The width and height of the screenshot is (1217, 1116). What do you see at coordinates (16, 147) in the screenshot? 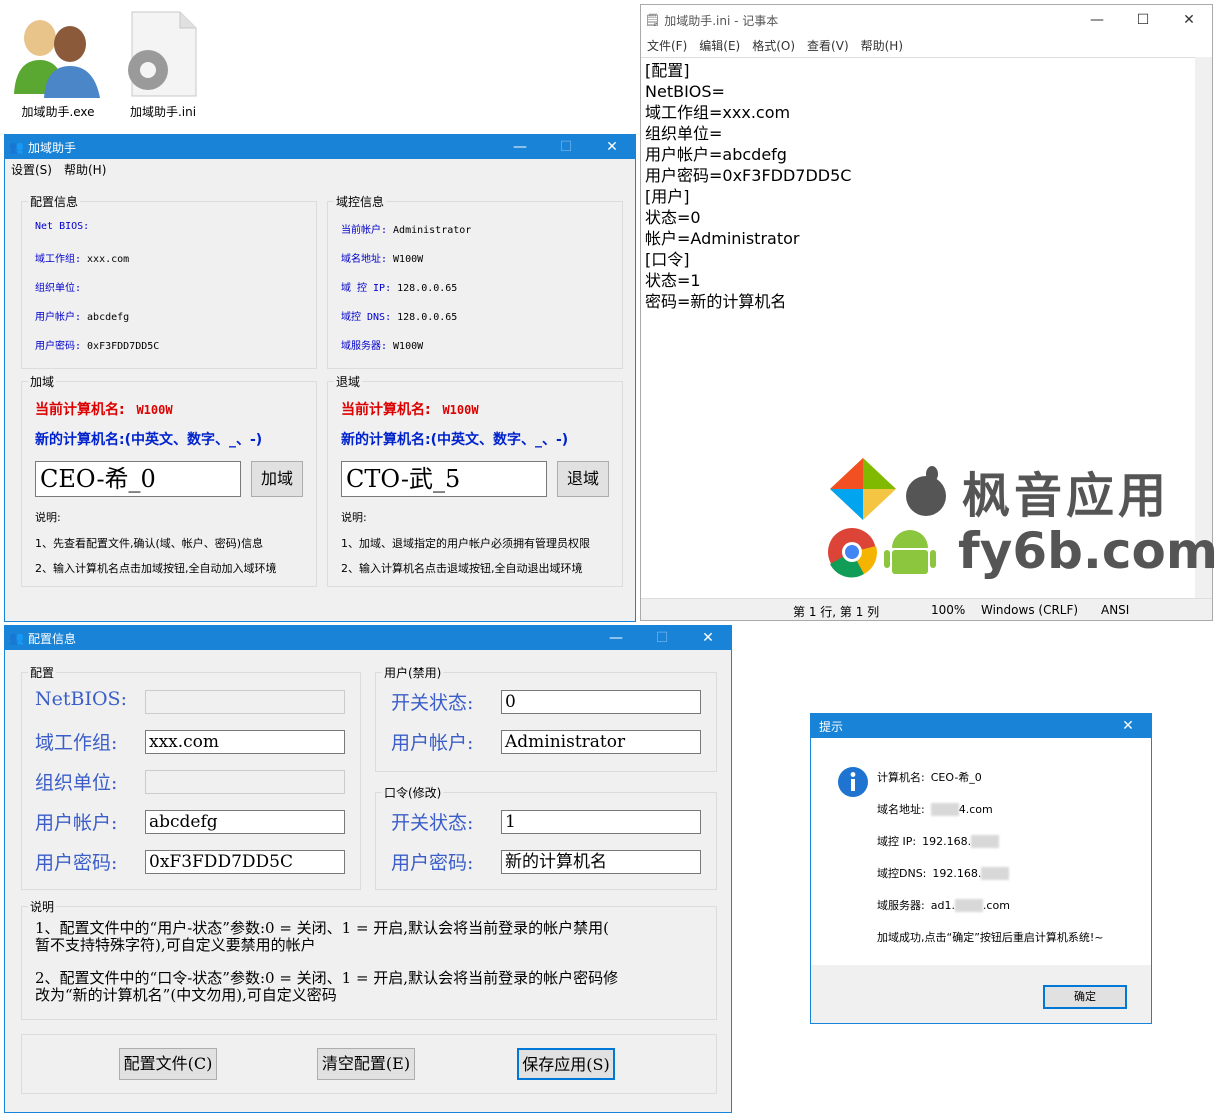
I see `app-icon: 👥` at bounding box center [16, 147].